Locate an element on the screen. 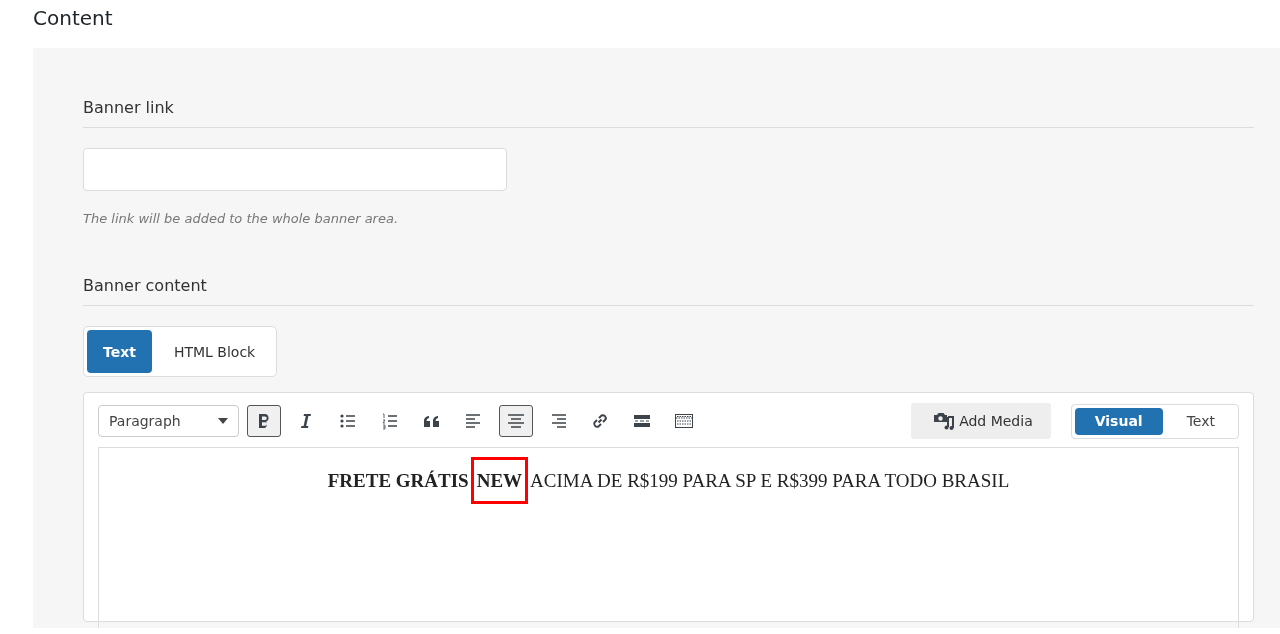 The image size is (1280, 634). link-input-field is located at coordinates (295, 169).